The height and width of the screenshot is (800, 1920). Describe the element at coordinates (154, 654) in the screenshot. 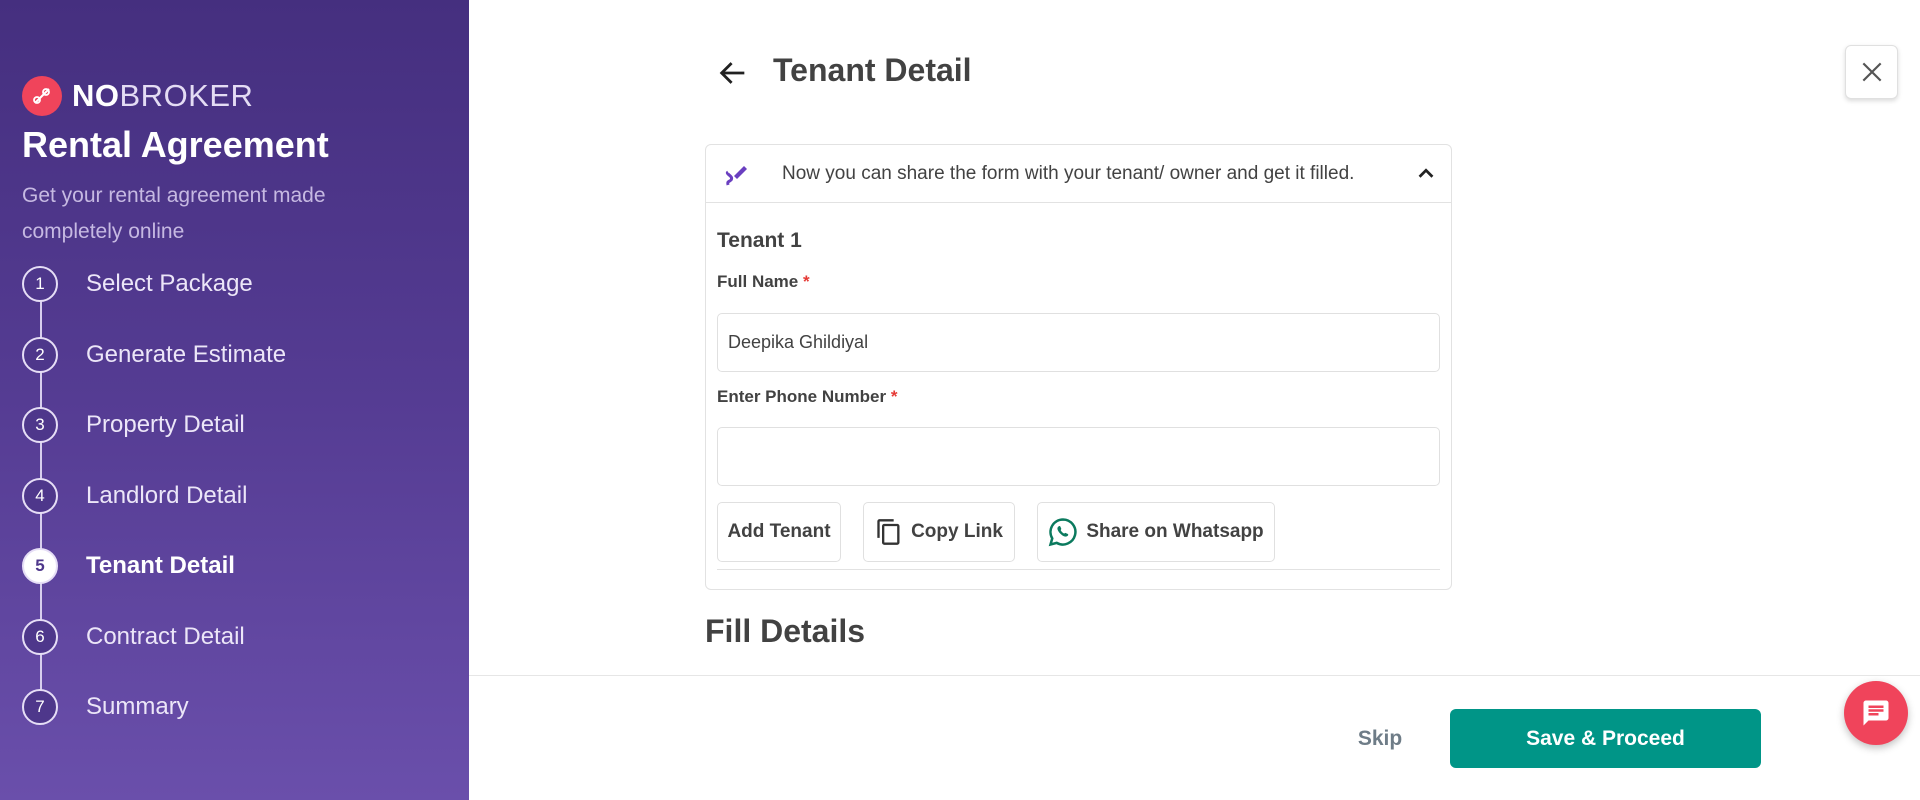

I see `step-contract-detail: 6 Contract Detail` at that location.